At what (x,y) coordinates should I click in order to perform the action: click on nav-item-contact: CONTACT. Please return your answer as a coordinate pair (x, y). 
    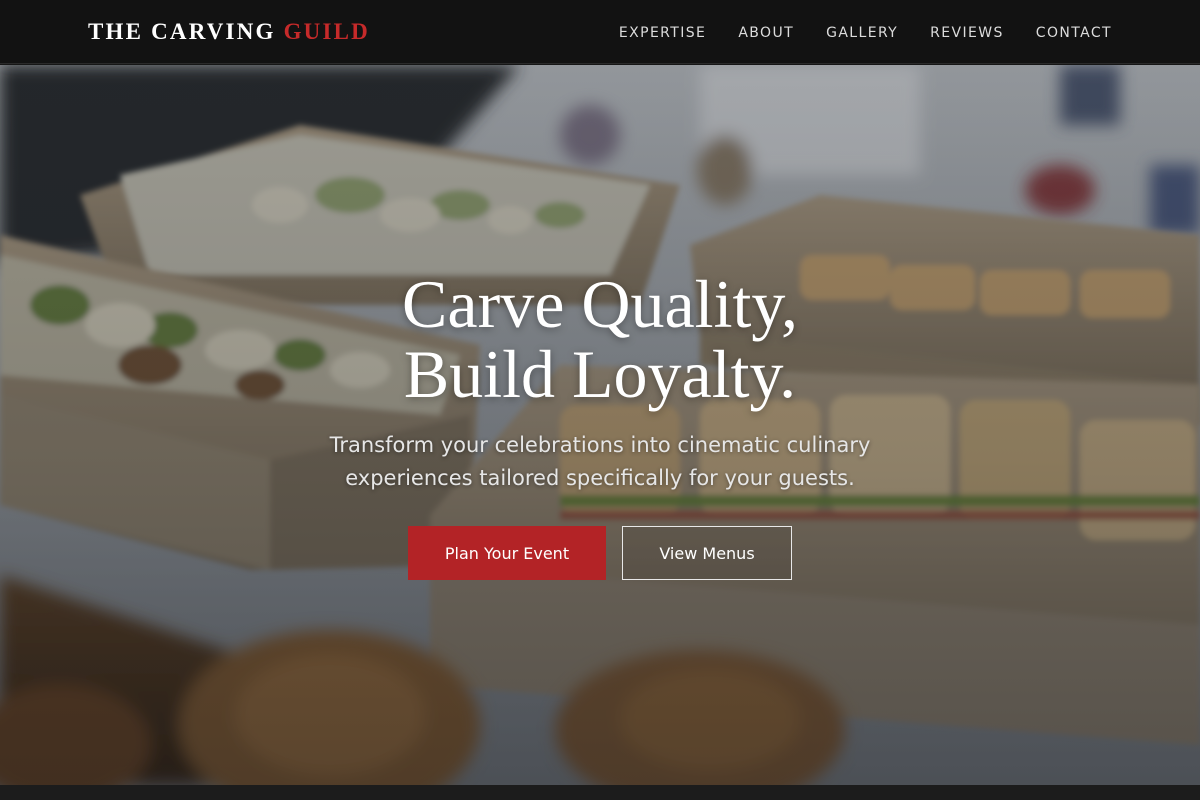
    Looking at the image, I should click on (1074, 31).